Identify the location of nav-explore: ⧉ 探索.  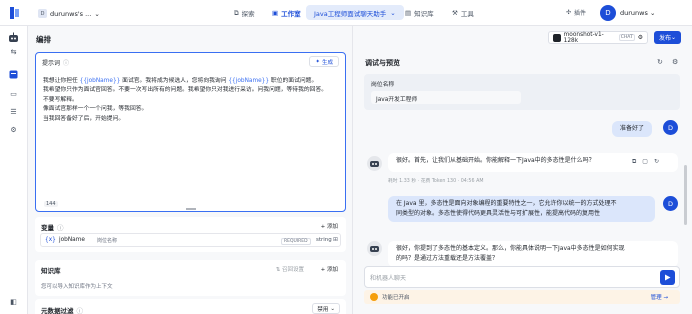
(244, 13).